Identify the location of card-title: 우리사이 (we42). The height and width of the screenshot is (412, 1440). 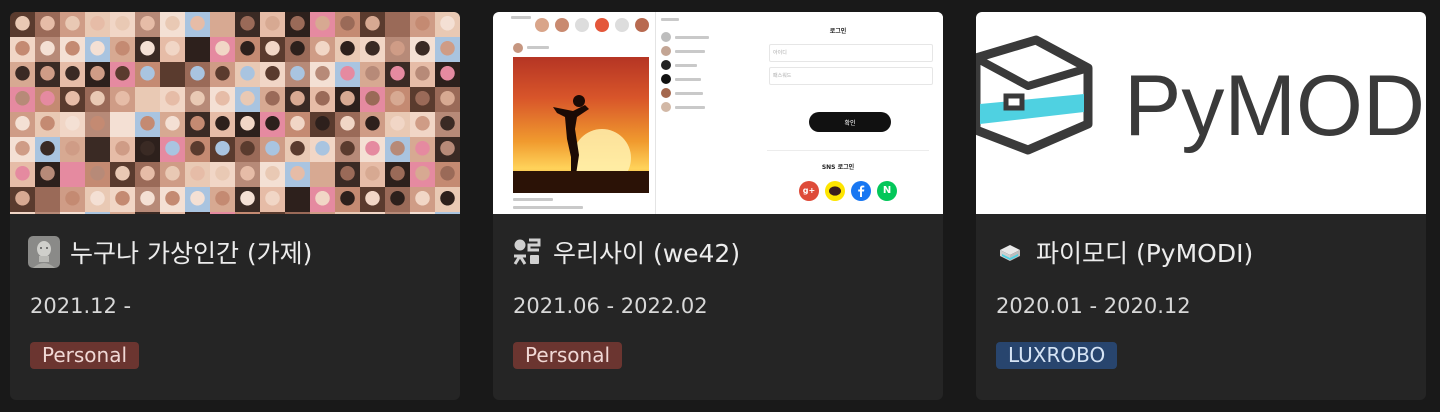
(625, 252).